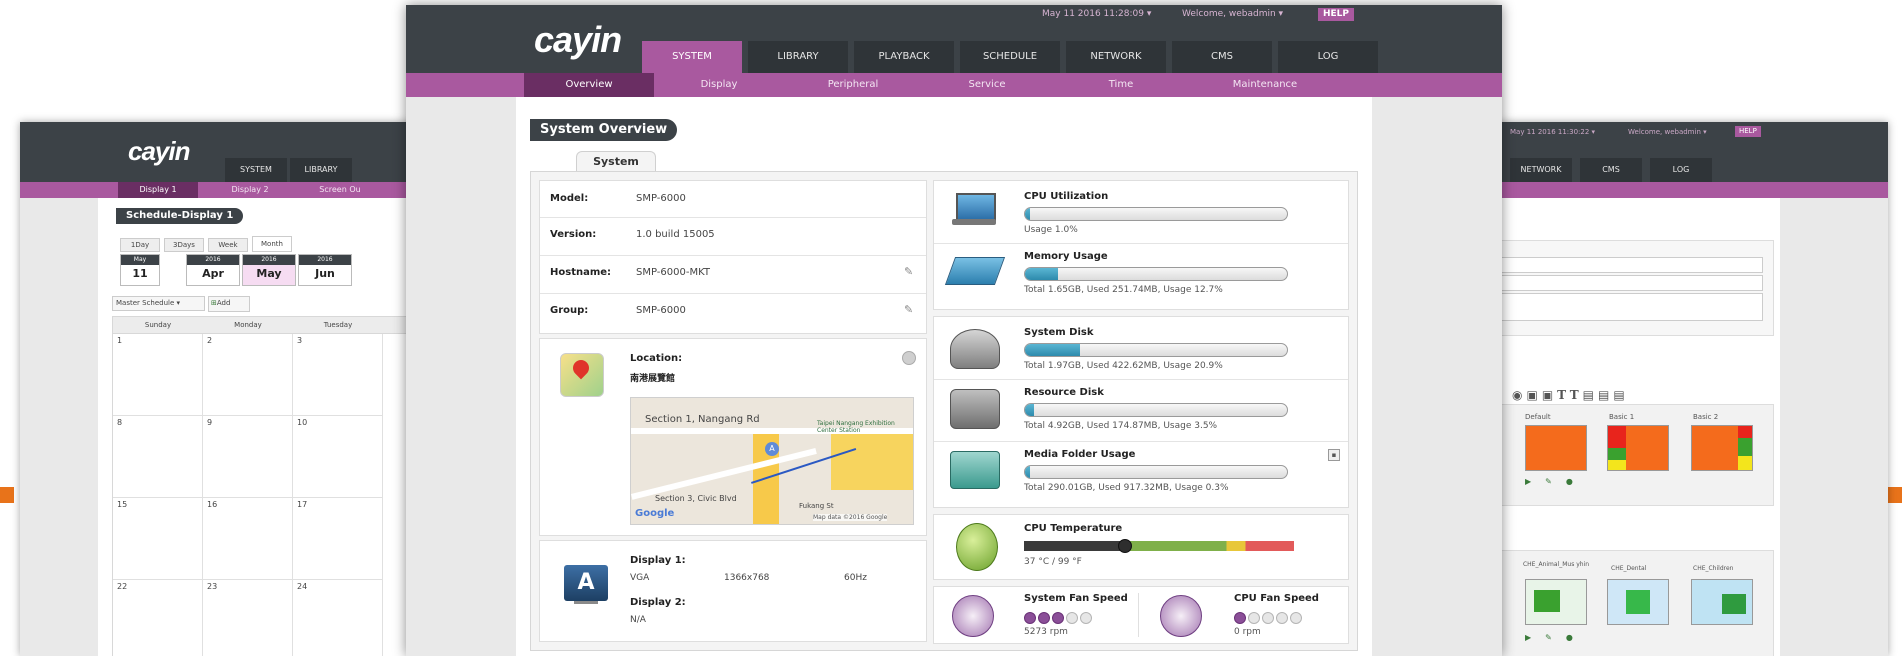 This screenshot has height=656, width=1902. I want to click on date-box-jun: 2016 Jun, so click(325, 270).